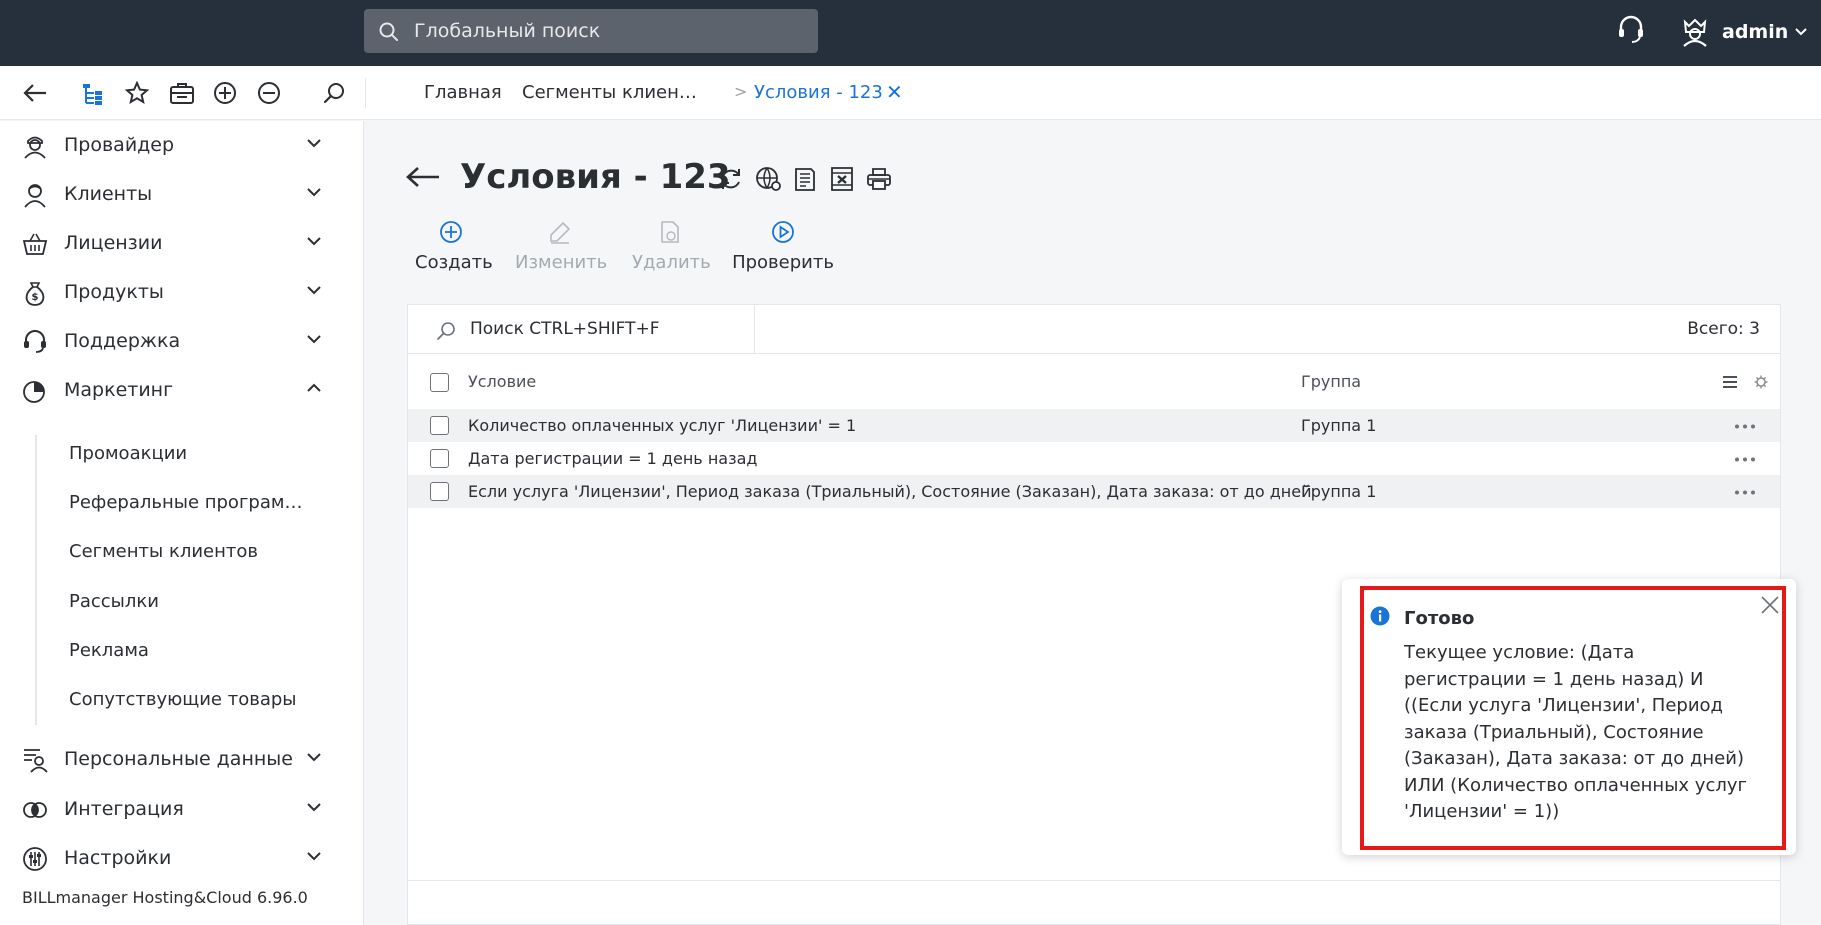  What do you see at coordinates (182, 759) in the screenshot?
I see `sidebar-item-personal-data: Персональные данные` at bounding box center [182, 759].